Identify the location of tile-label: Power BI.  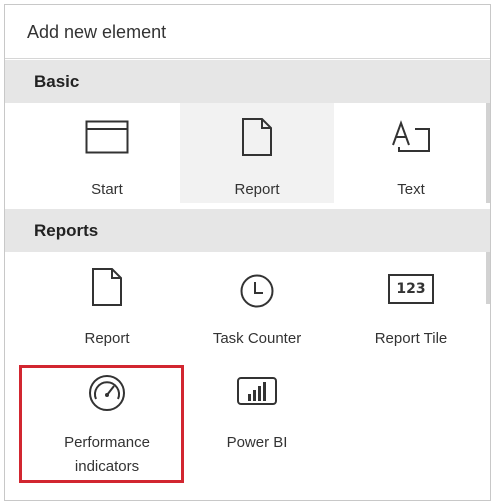
(257, 442).